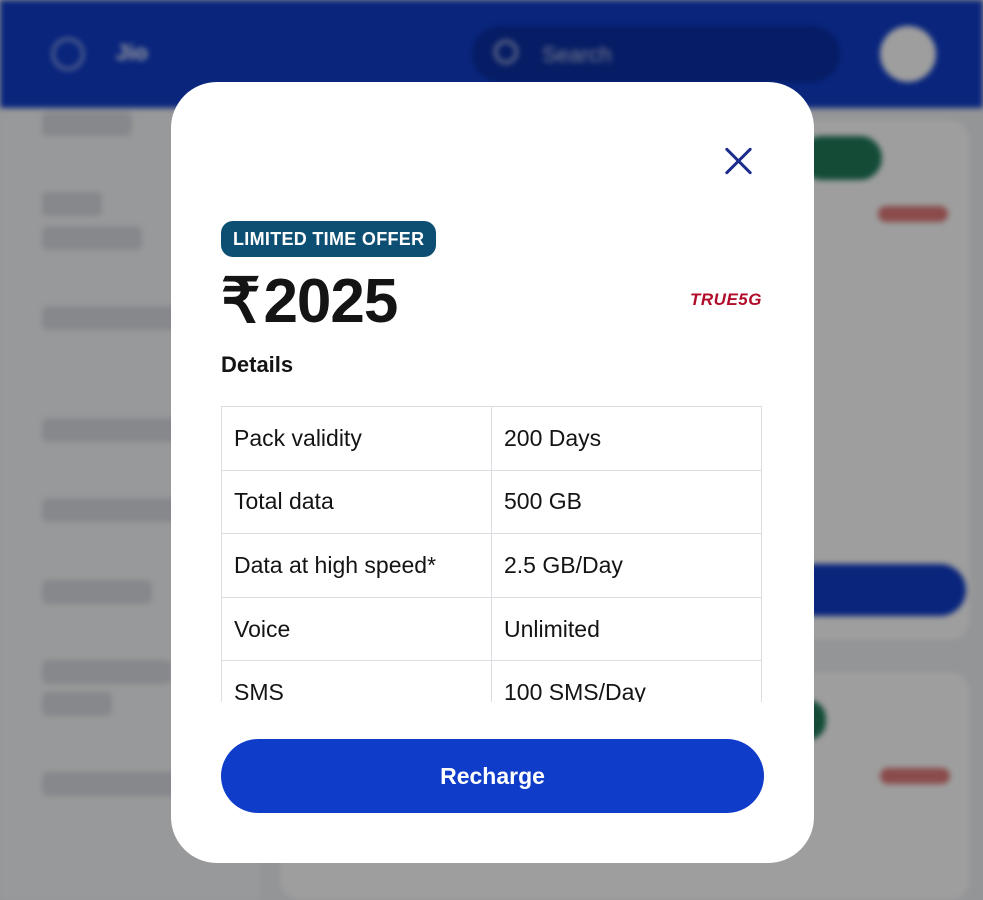 The width and height of the screenshot is (983, 900). Describe the element at coordinates (626, 565) in the screenshot. I see `detail-value: 2.5 GB/Day` at that location.